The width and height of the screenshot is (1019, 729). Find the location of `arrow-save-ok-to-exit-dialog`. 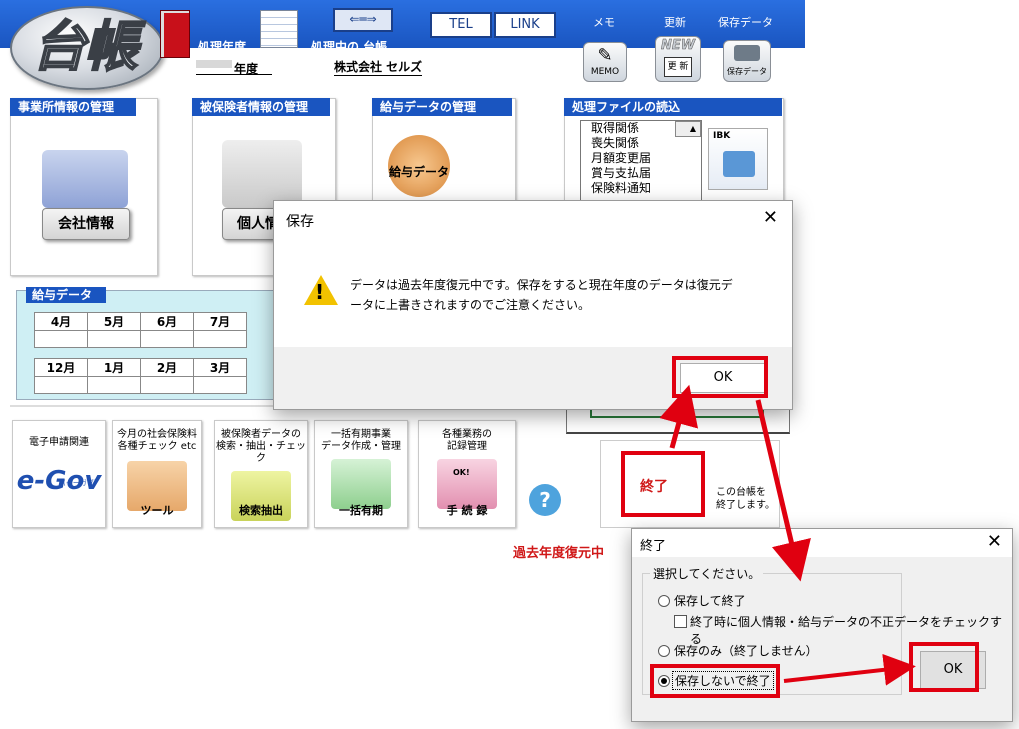

arrow-save-ok-to-exit-dialog is located at coordinates (783, 490).